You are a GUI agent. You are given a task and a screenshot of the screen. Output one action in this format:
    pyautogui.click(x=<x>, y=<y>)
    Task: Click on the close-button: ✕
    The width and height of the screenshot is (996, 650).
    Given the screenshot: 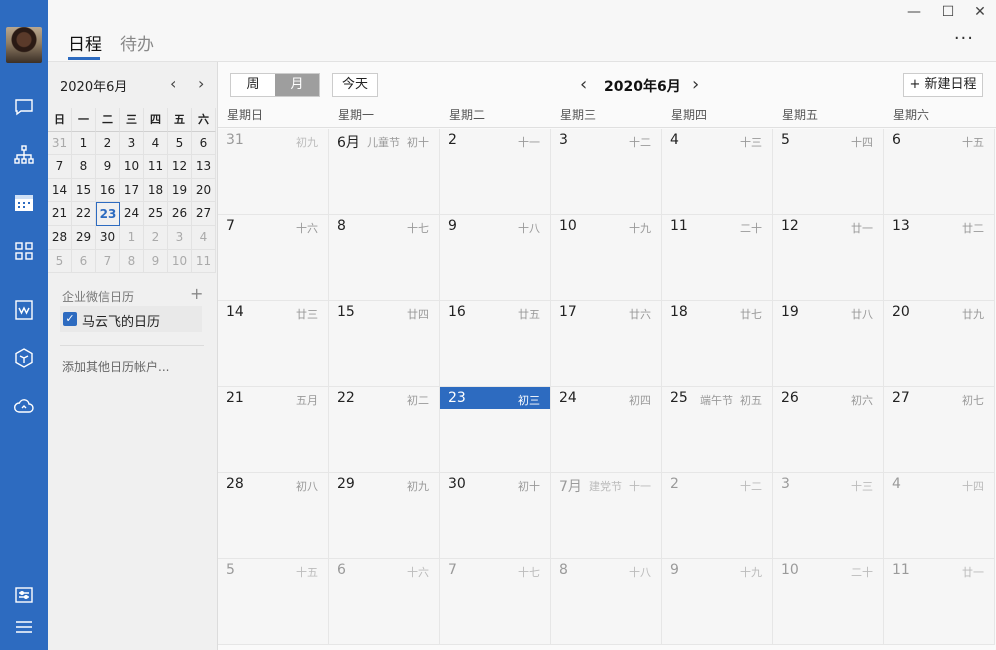 What is the action you would take?
    pyautogui.click(x=980, y=12)
    